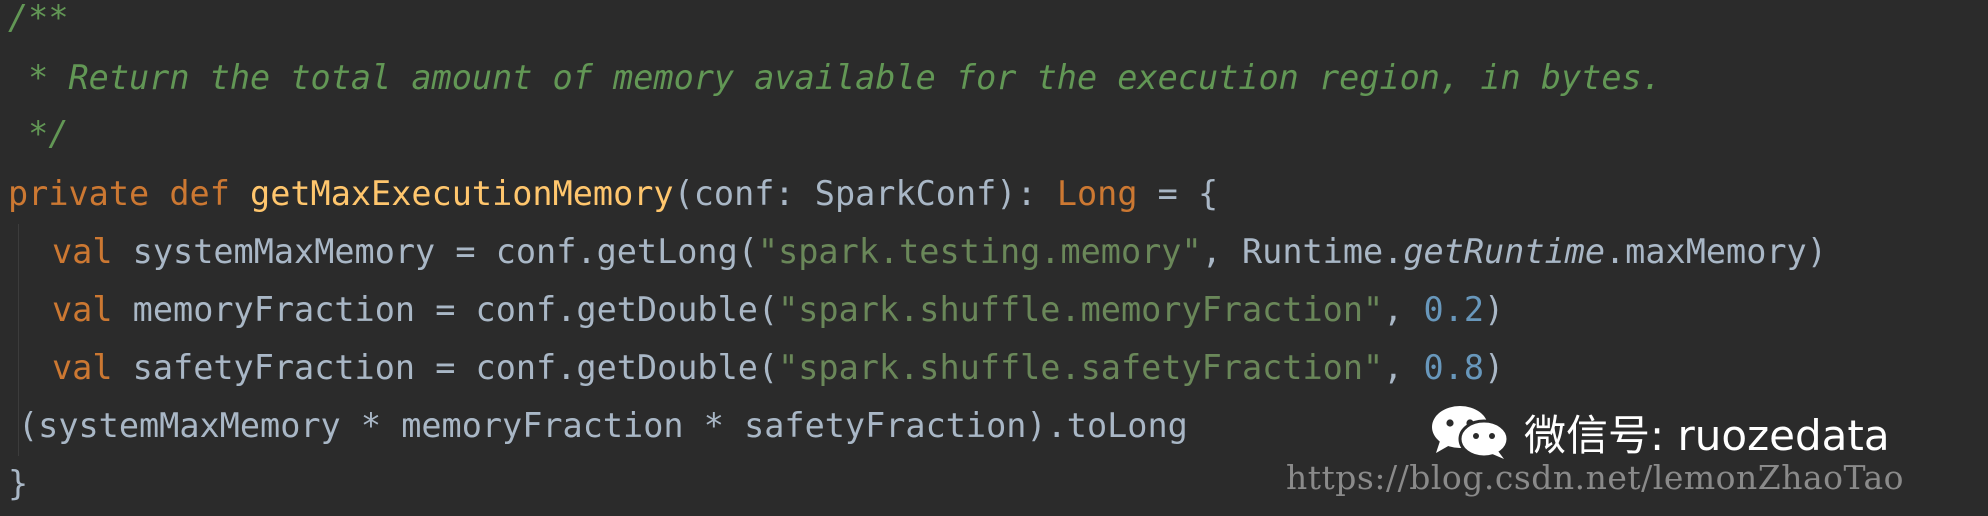 This screenshot has height=516, width=1988. Describe the element at coordinates (1471, 432) in the screenshot. I see `wechat-icon` at that location.